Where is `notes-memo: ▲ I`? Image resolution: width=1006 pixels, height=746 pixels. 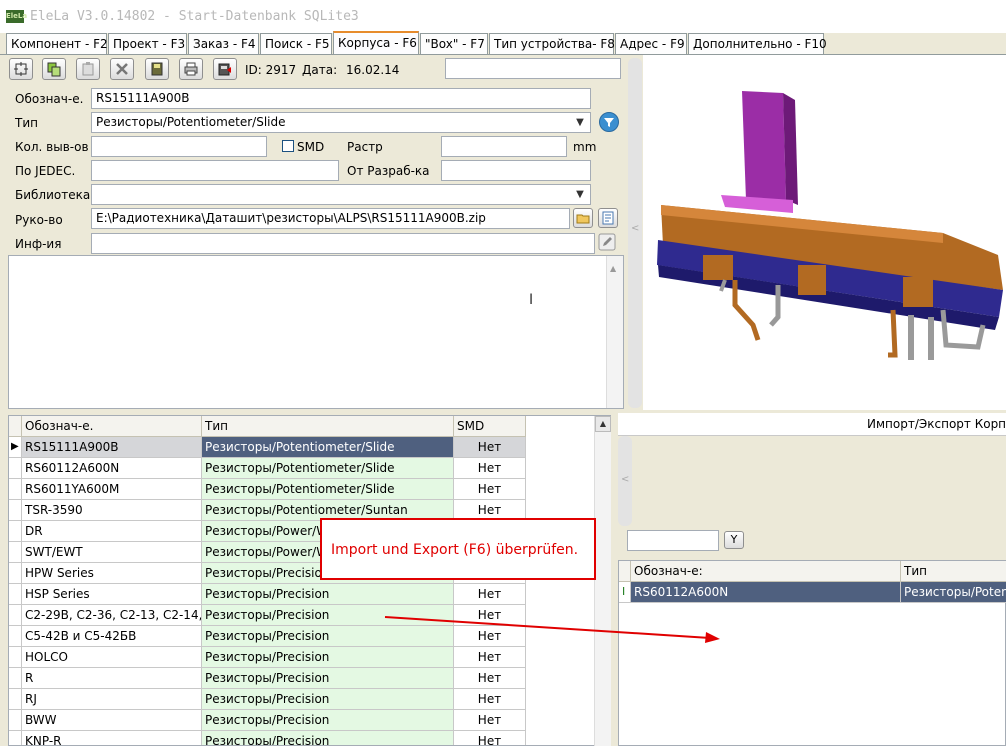 notes-memo: ▲ I is located at coordinates (316, 332).